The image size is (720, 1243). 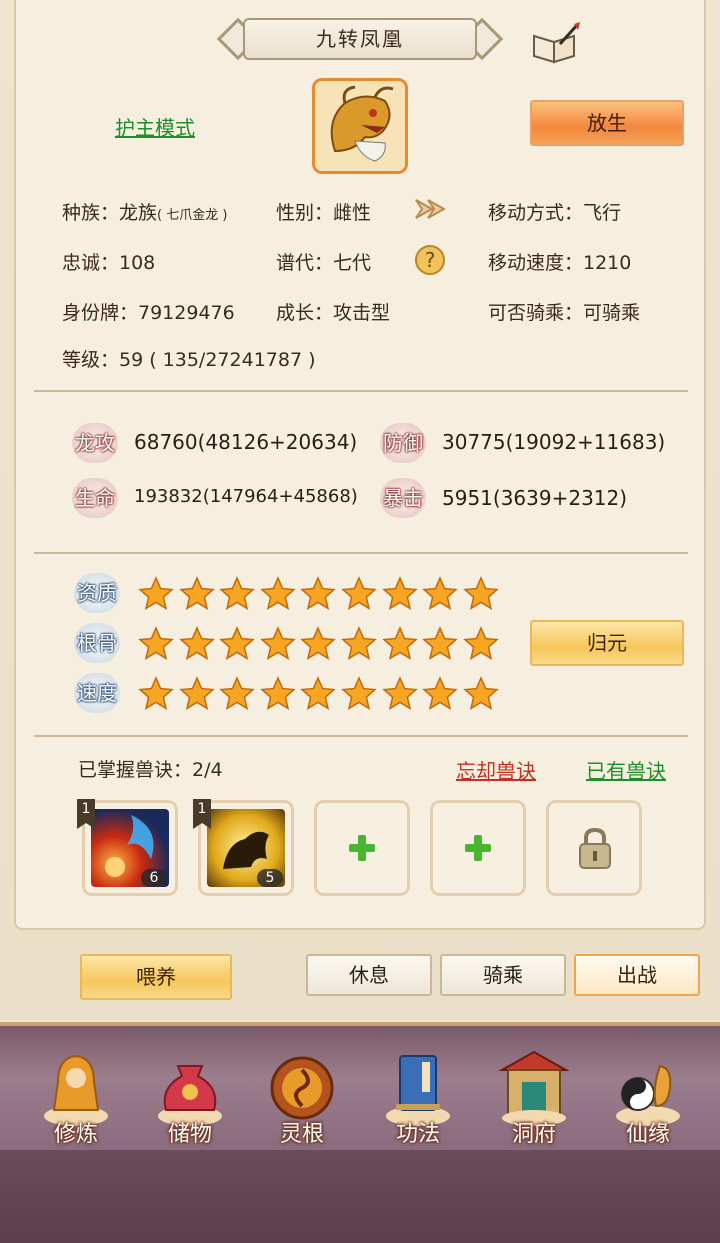 I want to click on ride-button: 骑乘, so click(x=503, y=975).